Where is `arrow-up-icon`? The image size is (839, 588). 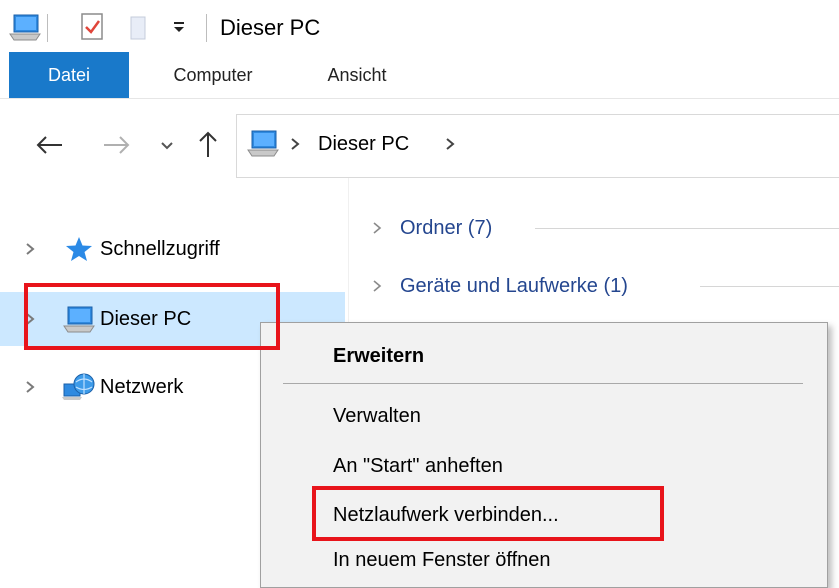
arrow-up-icon is located at coordinates (208, 145).